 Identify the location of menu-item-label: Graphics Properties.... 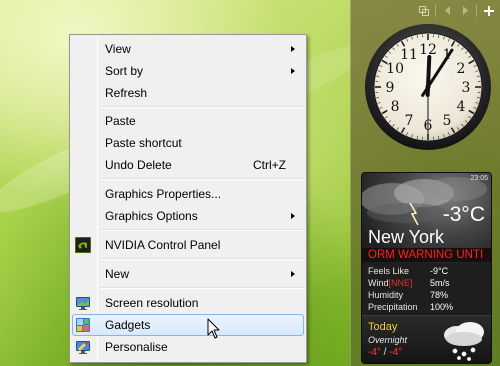
(163, 194).